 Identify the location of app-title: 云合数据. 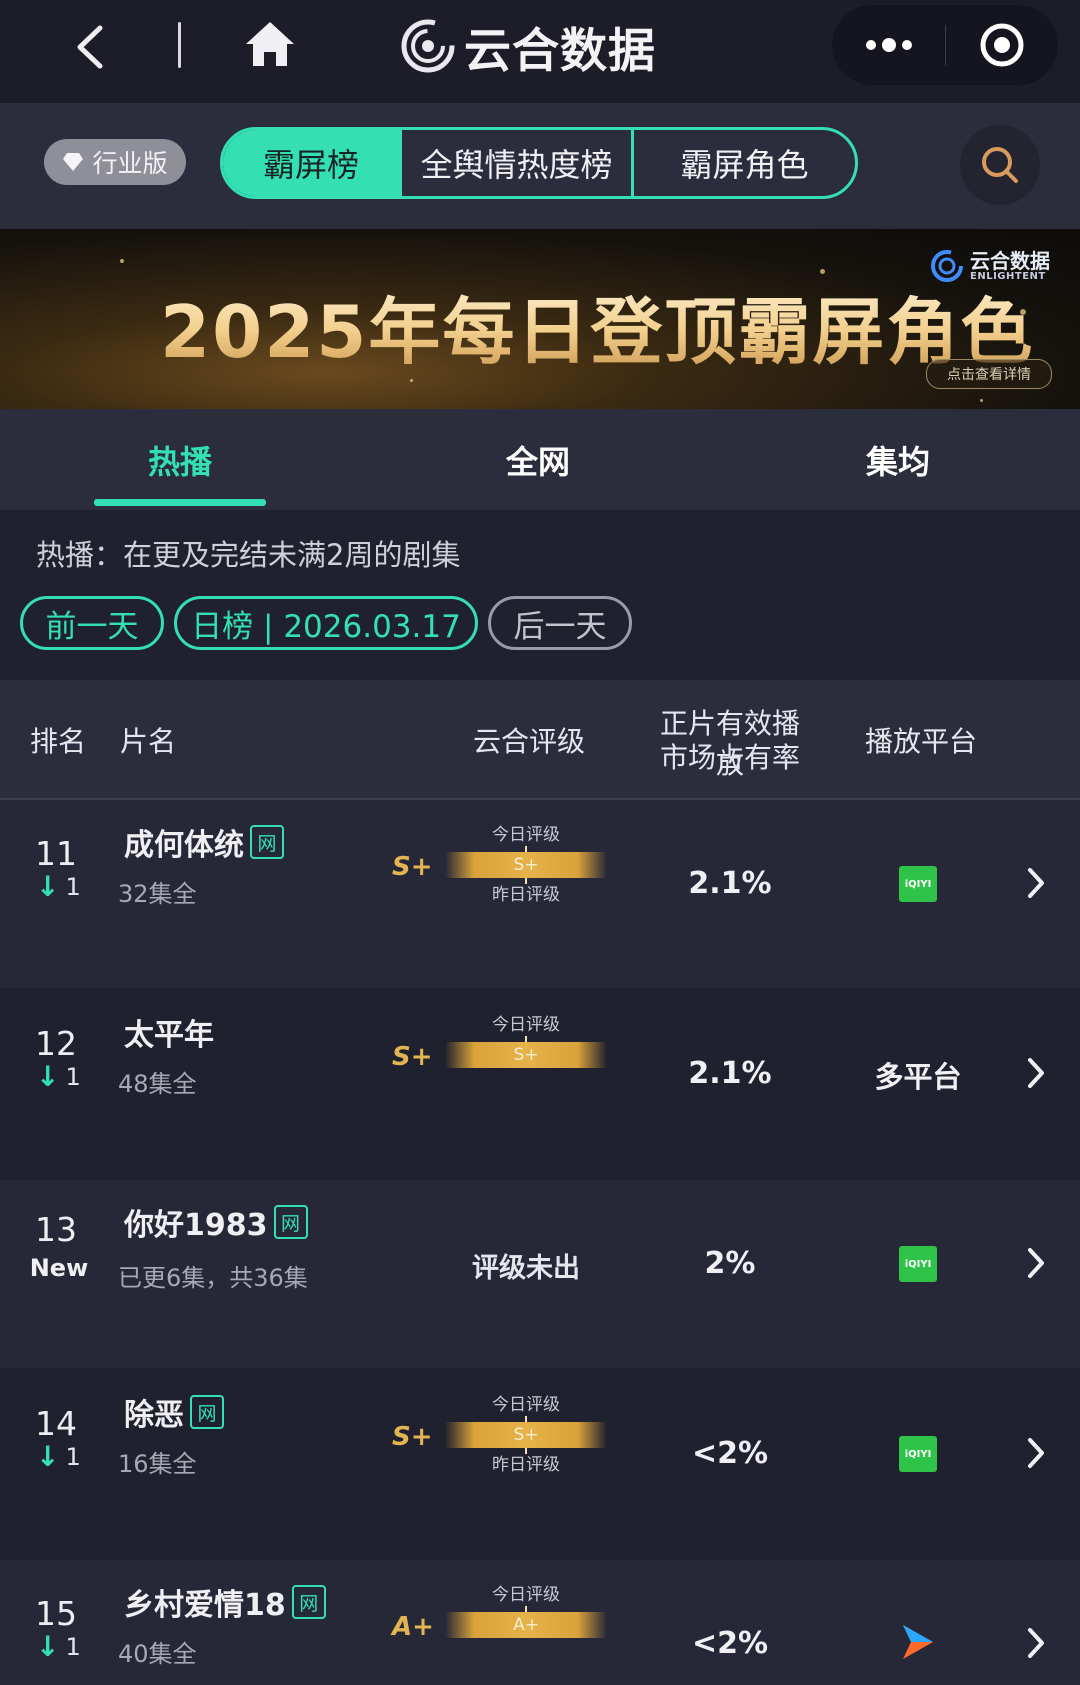
(560, 51).